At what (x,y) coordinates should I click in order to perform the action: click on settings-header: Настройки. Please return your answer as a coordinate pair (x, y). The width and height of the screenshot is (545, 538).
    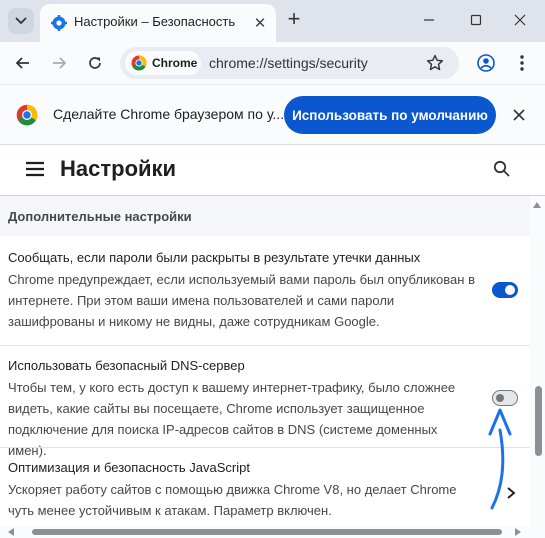
    Looking at the image, I should click on (272, 170).